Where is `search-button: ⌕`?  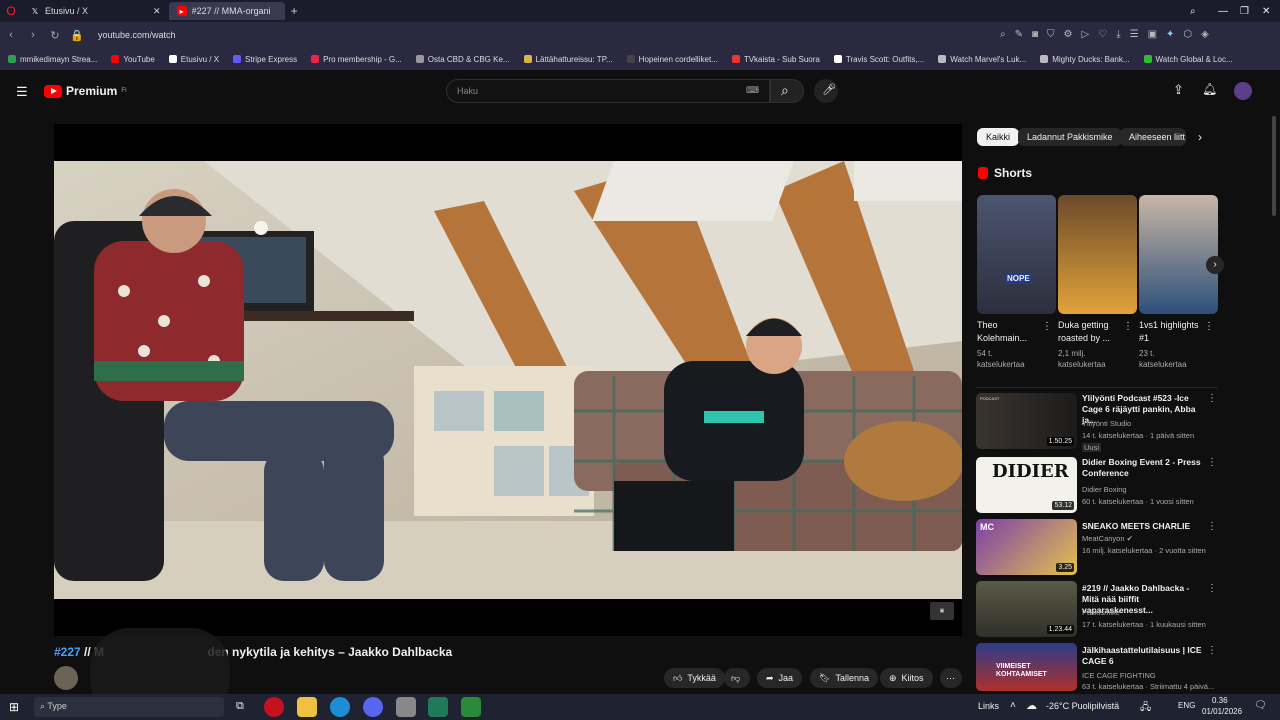
search-button: ⌕ is located at coordinates (787, 91).